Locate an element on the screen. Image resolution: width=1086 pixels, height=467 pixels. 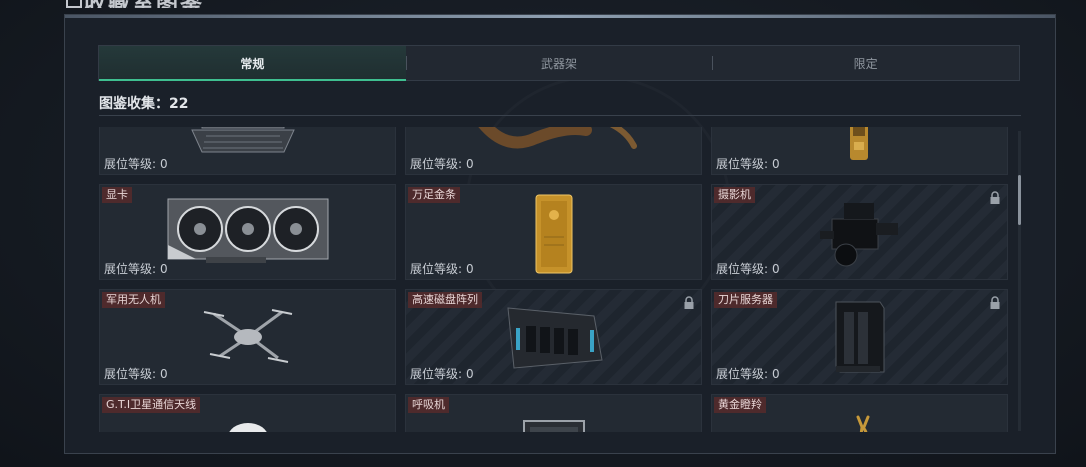
tab-regular: 常规 is located at coordinates (252, 63).